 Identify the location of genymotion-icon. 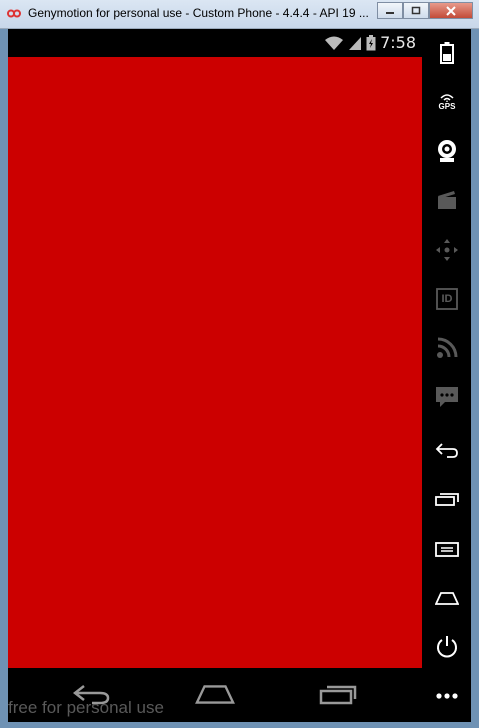
(14, 13).